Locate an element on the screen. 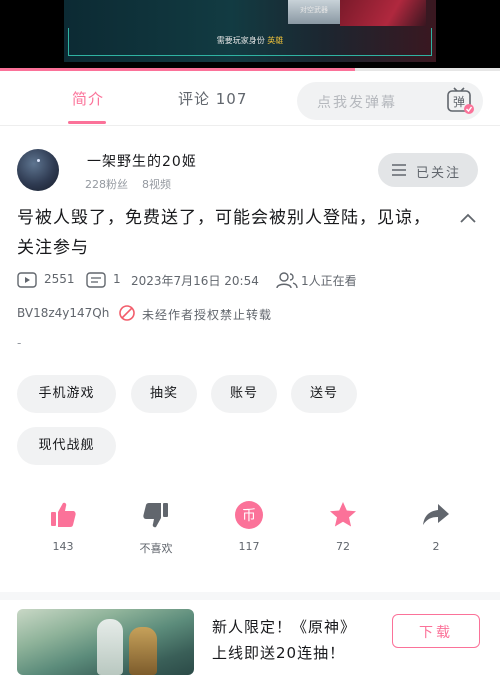  ad-text: 新人限定！《原神》 上线即送20连抽！ is located at coordinates (284, 640).